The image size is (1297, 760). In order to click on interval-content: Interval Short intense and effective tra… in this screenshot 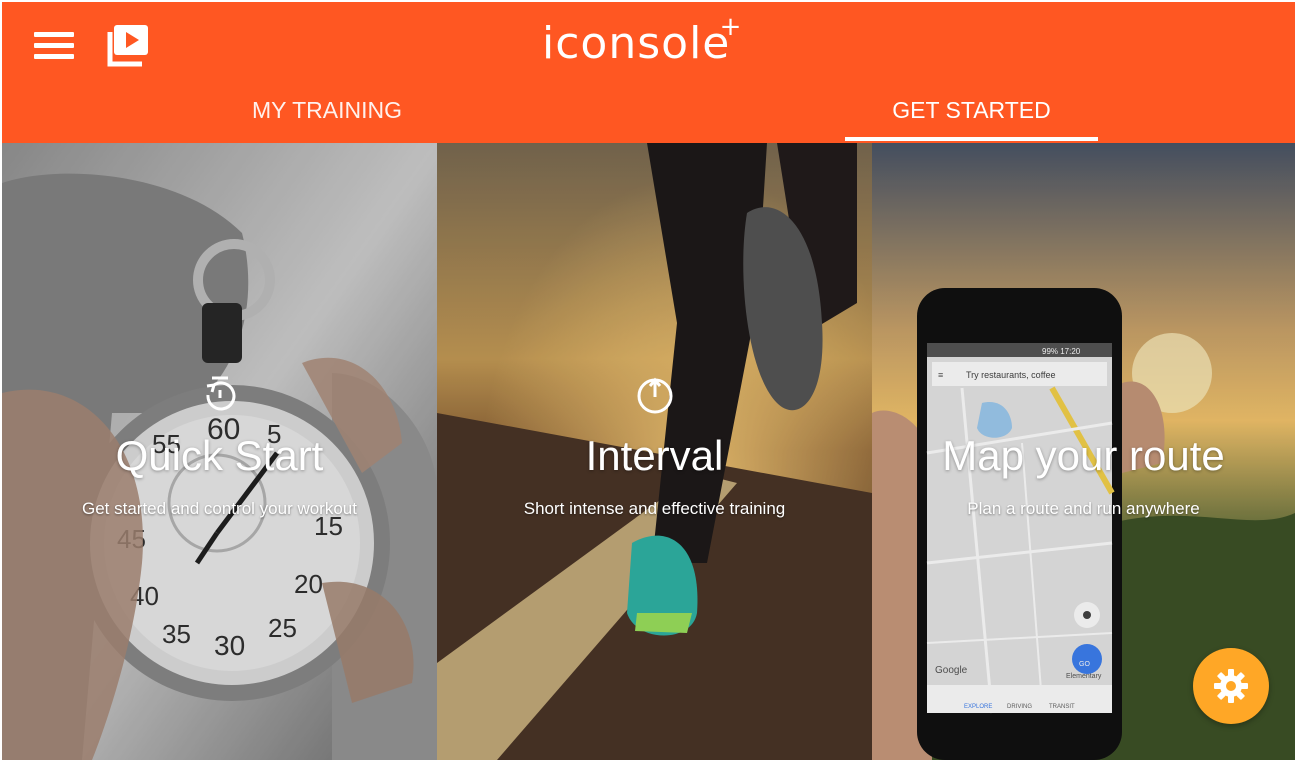, I will do `click(654, 446)`.